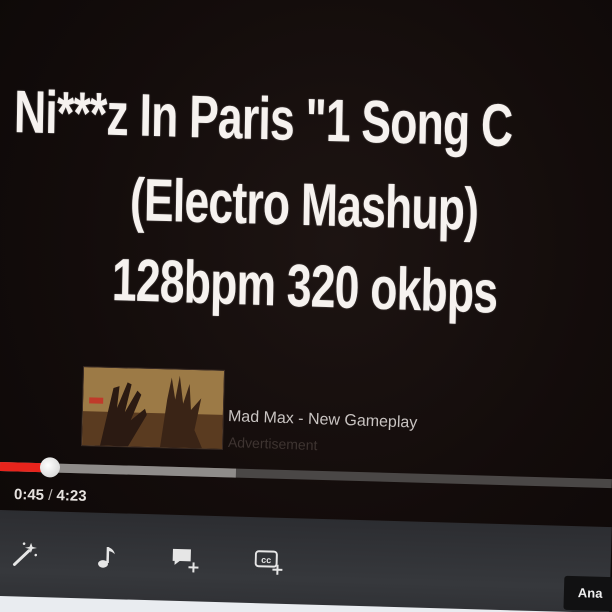 This screenshot has width=612, height=612. I want to click on video-title-line-1: Ni***z In Paris "1 Song C, so click(263, 119).